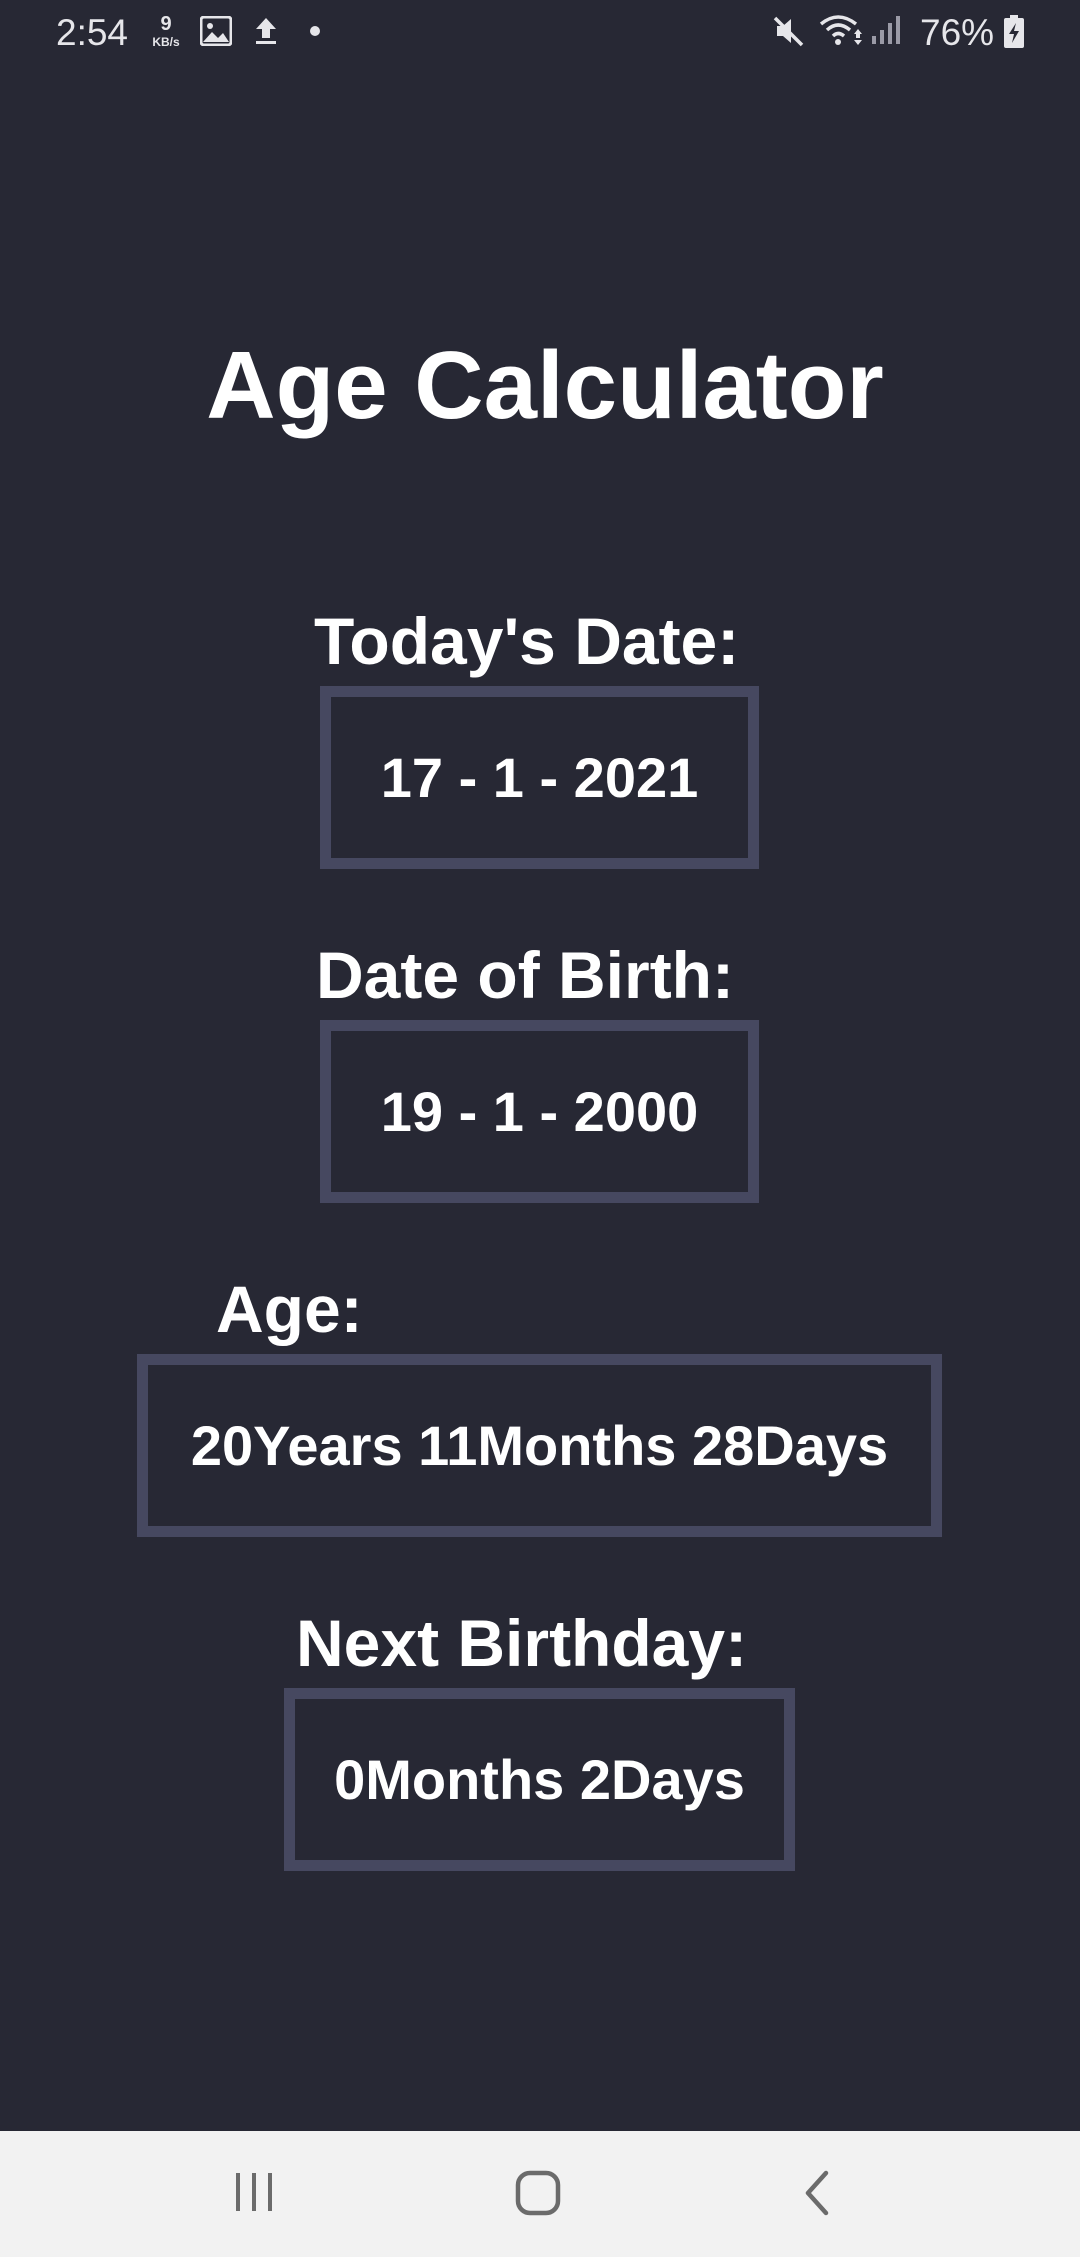  Describe the element at coordinates (92, 32) in the screenshot. I see `status-time: 2:54` at that location.